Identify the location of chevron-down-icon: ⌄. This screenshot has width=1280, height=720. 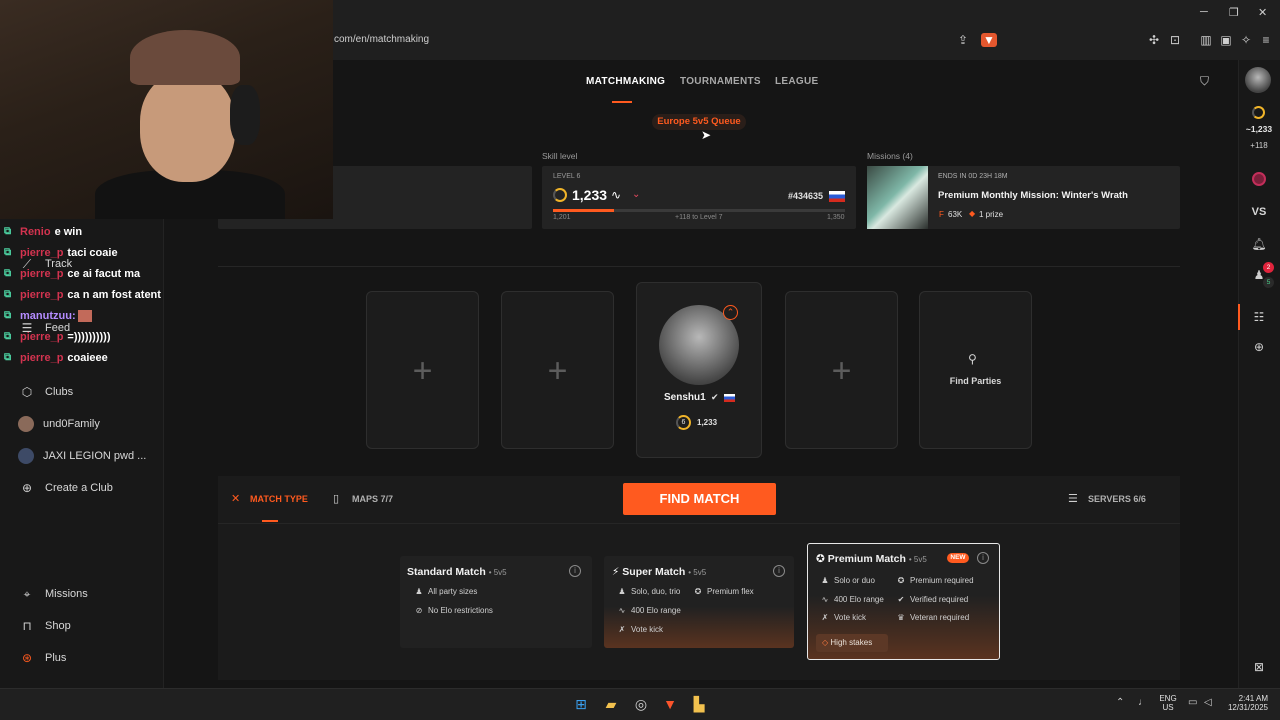
(636, 194).